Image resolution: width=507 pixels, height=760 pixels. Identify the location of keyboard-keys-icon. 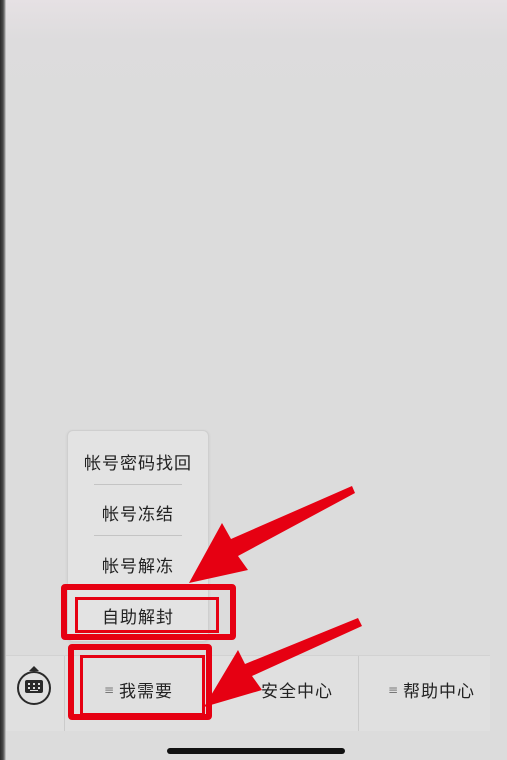
(34, 686).